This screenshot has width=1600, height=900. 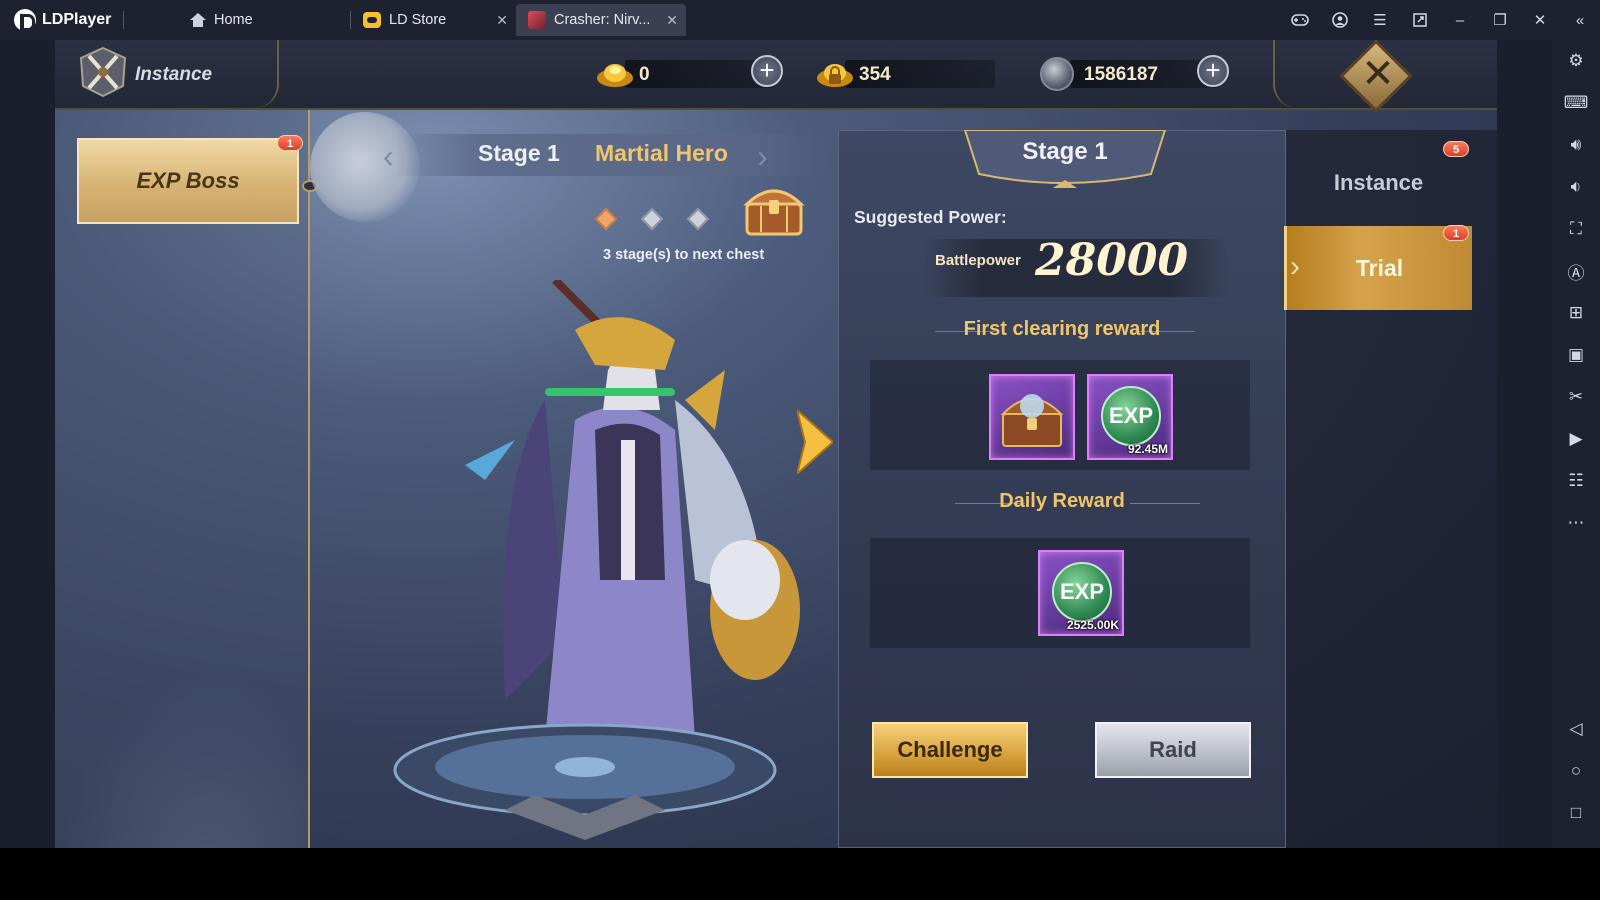 What do you see at coordinates (661, 153) in the screenshot?
I see `ribbon-hero-name: Martial Hero` at bounding box center [661, 153].